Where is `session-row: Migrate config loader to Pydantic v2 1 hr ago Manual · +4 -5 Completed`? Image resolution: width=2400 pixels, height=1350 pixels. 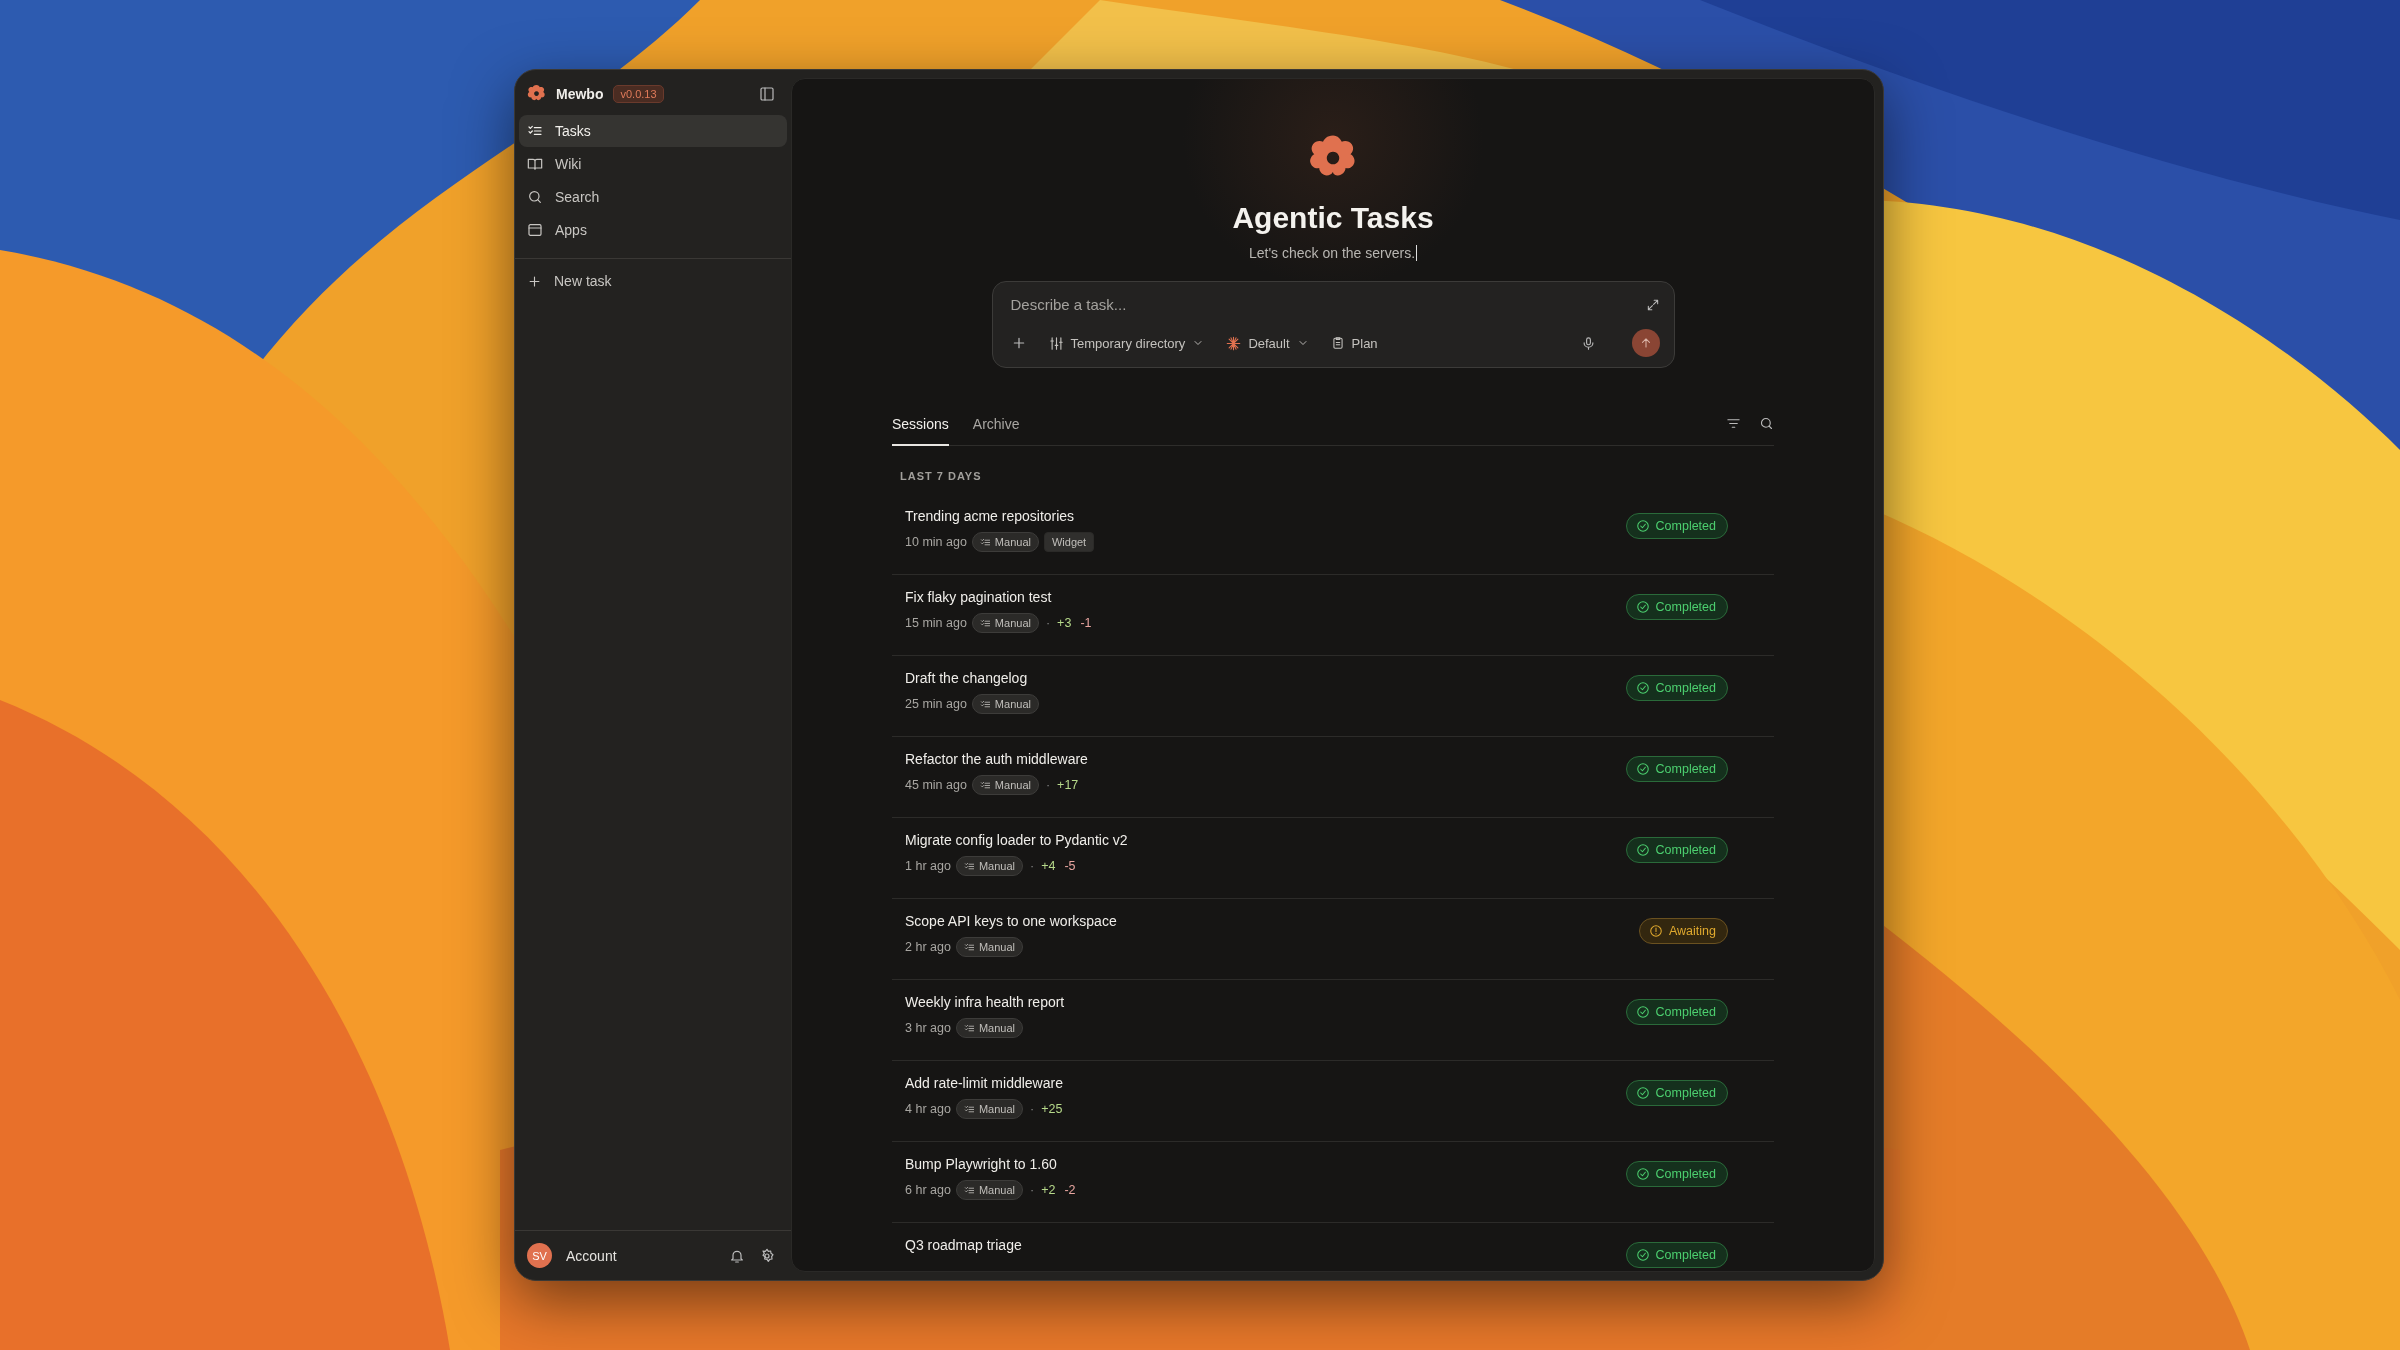
session-row: Migrate config loader to Pydantic v2 1 hr ago Manual · +4 -5 Completed is located at coordinates (1333, 858).